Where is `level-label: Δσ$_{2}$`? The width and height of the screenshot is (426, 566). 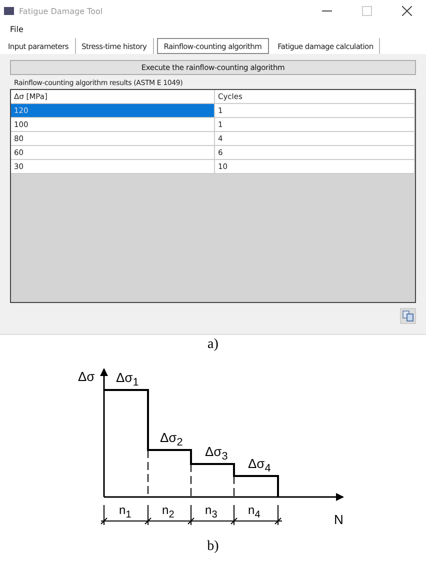
level-label: Δσ$_{2}$ is located at coordinates (171, 439).